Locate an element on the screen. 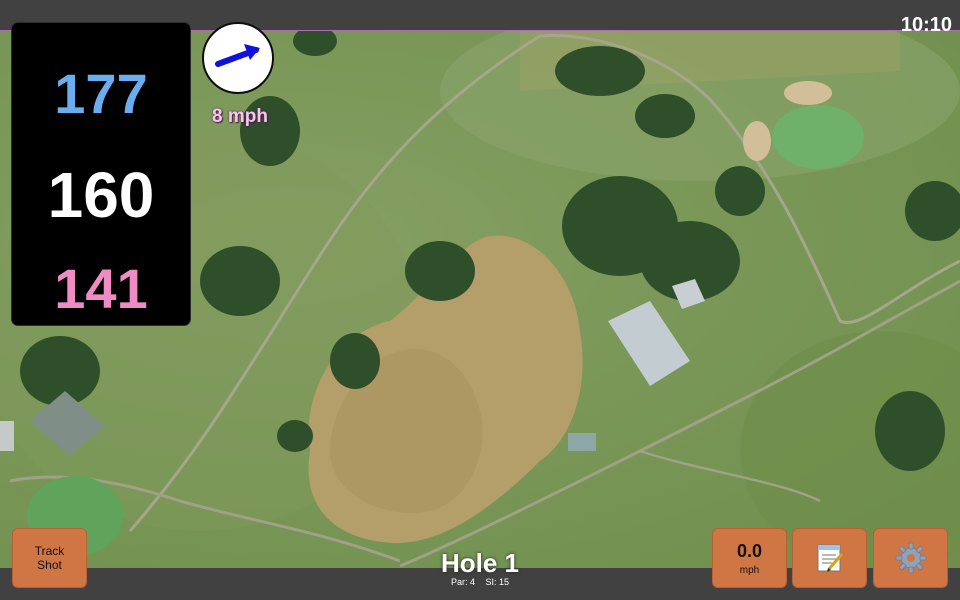  hole-stroke-index: SI: 15 is located at coordinates (497, 582).